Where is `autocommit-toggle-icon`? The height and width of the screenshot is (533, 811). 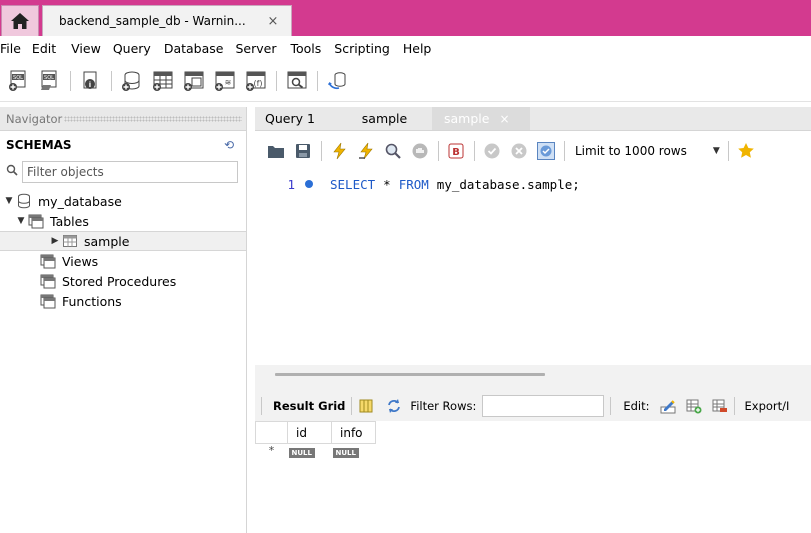
autocommit-toggle-icon is located at coordinates (546, 151).